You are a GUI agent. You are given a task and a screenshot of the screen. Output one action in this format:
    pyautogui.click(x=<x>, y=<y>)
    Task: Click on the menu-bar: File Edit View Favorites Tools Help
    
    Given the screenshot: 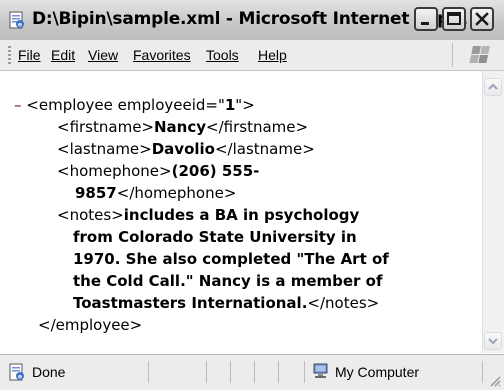 What is the action you would take?
    pyautogui.click(x=252, y=55)
    